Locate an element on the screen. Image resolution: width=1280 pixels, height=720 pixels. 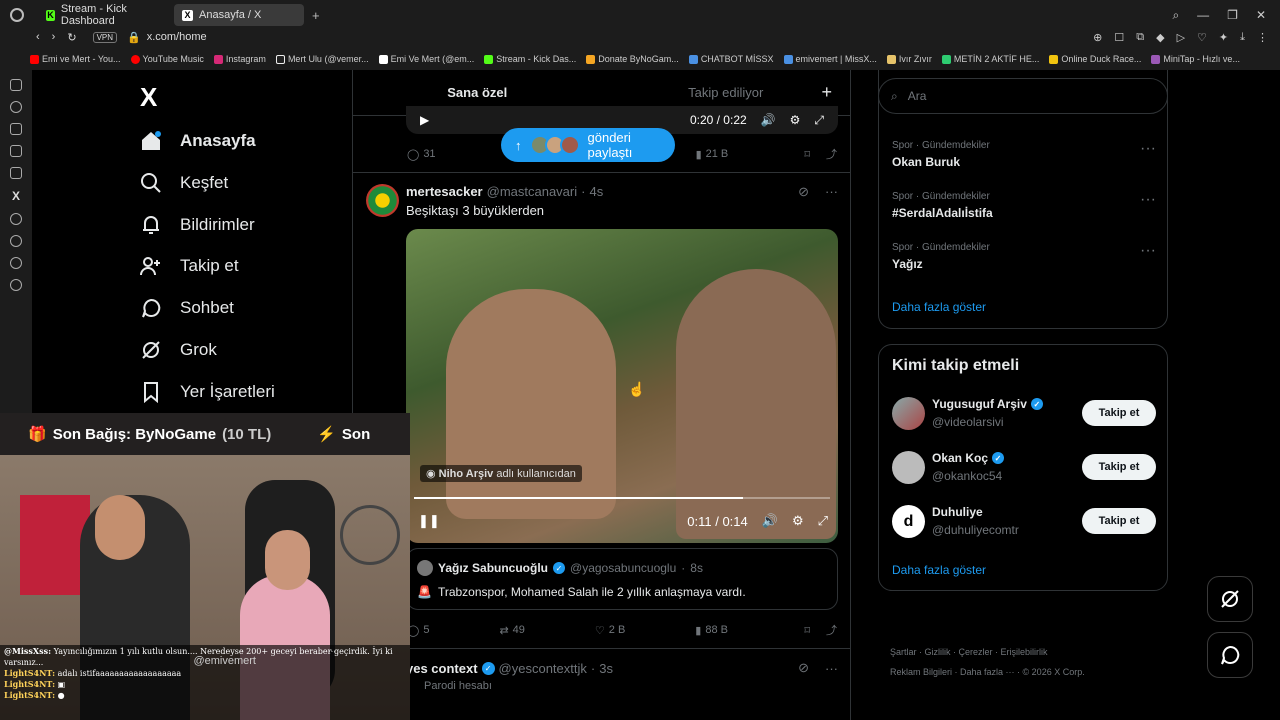
forward-icon: › is located at coordinates (54, 37).